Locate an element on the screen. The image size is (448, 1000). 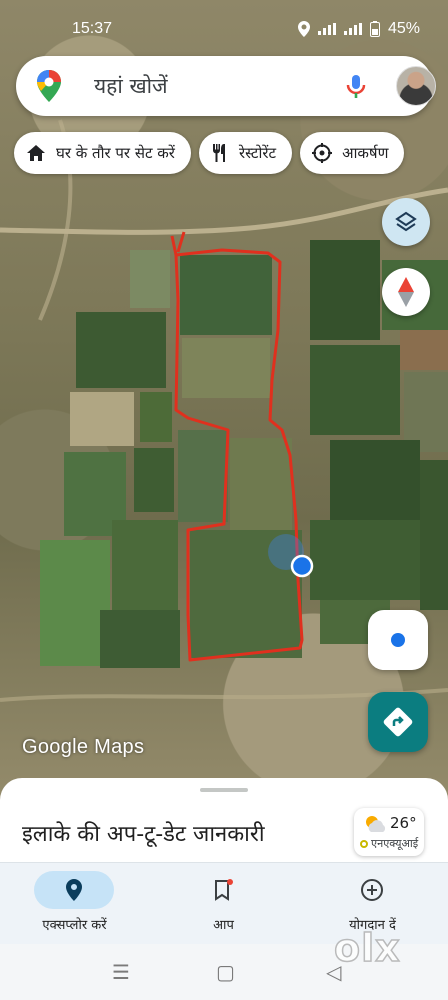
weather-widget: 26° एनएक्यूआई is located at coordinates (389, 832).